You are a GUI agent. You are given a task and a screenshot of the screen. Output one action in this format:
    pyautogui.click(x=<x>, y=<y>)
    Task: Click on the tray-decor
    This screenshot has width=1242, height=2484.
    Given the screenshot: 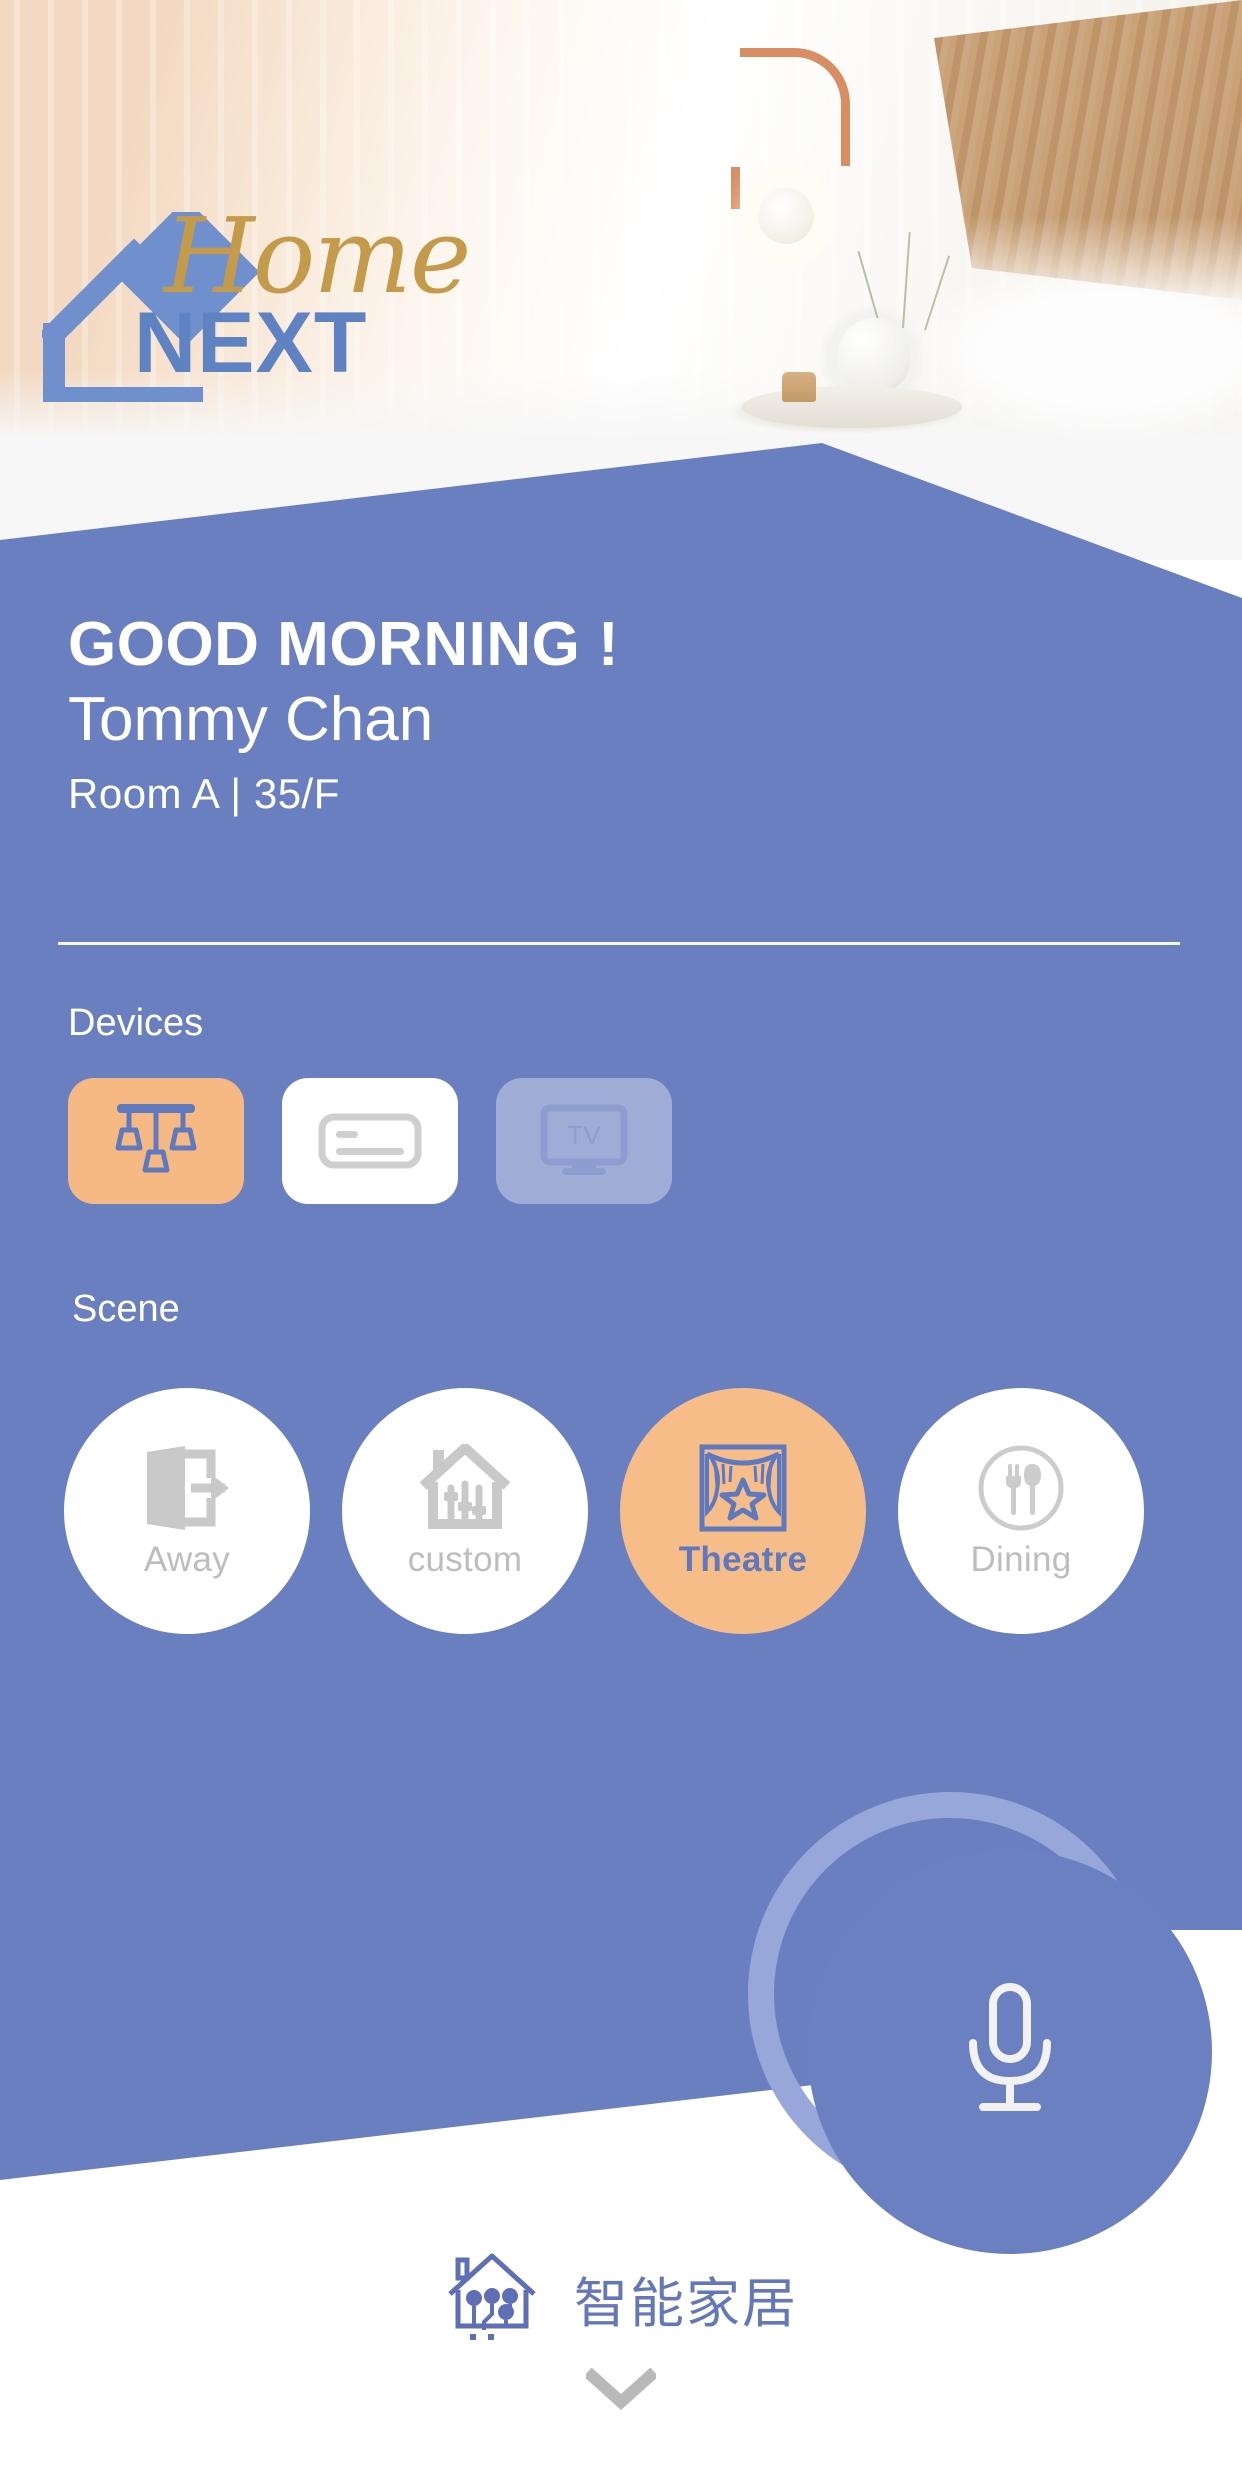 What is the action you would take?
    pyautogui.click(x=852, y=407)
    